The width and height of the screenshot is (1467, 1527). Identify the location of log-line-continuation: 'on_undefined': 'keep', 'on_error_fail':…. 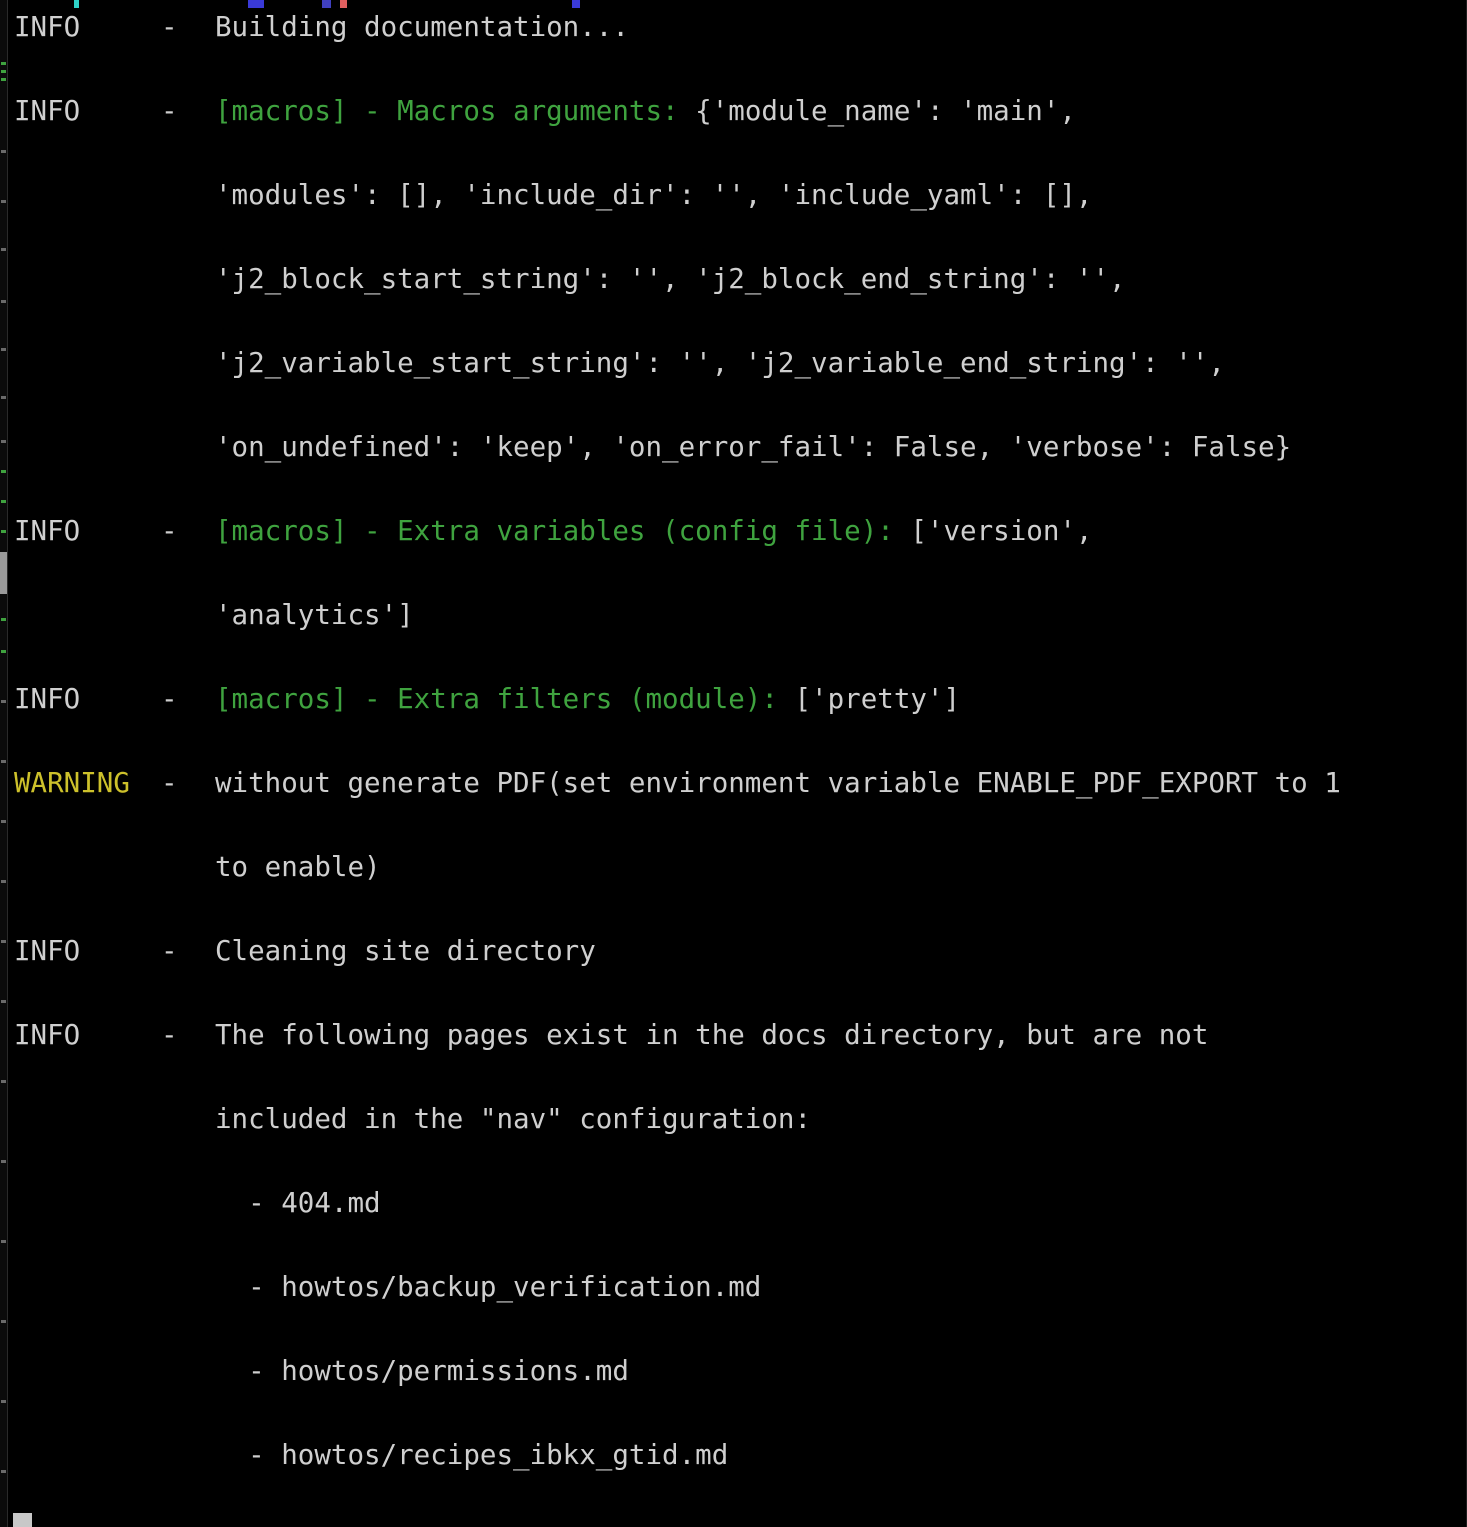
(733, 447).